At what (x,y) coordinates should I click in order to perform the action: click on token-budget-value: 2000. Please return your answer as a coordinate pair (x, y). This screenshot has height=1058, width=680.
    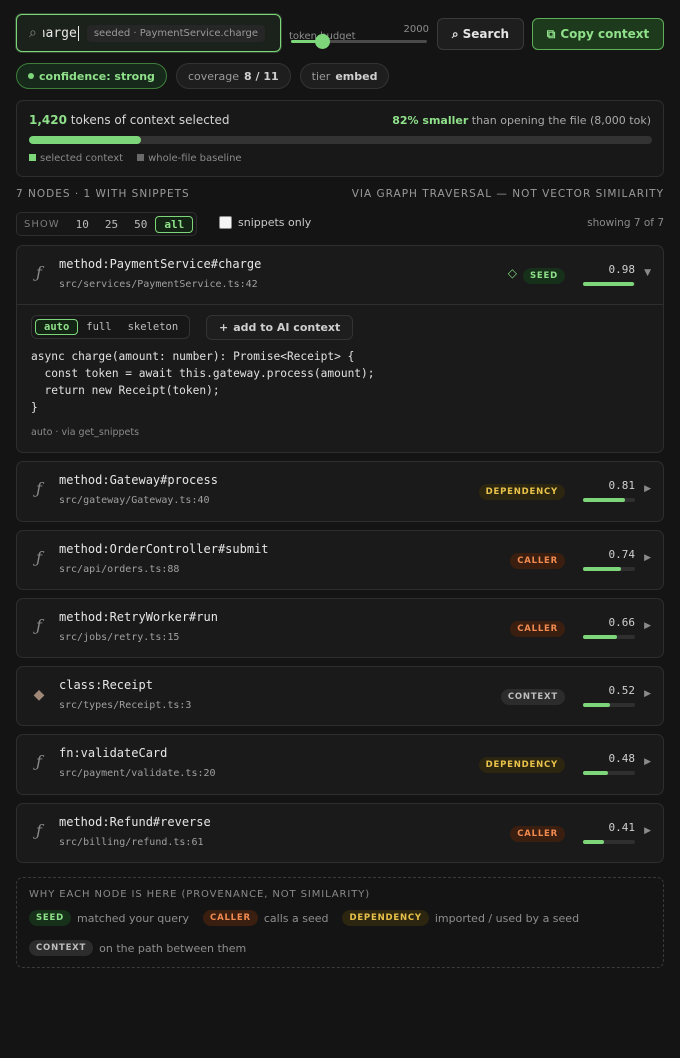
    Looking at the image, I should click on (416, 29).